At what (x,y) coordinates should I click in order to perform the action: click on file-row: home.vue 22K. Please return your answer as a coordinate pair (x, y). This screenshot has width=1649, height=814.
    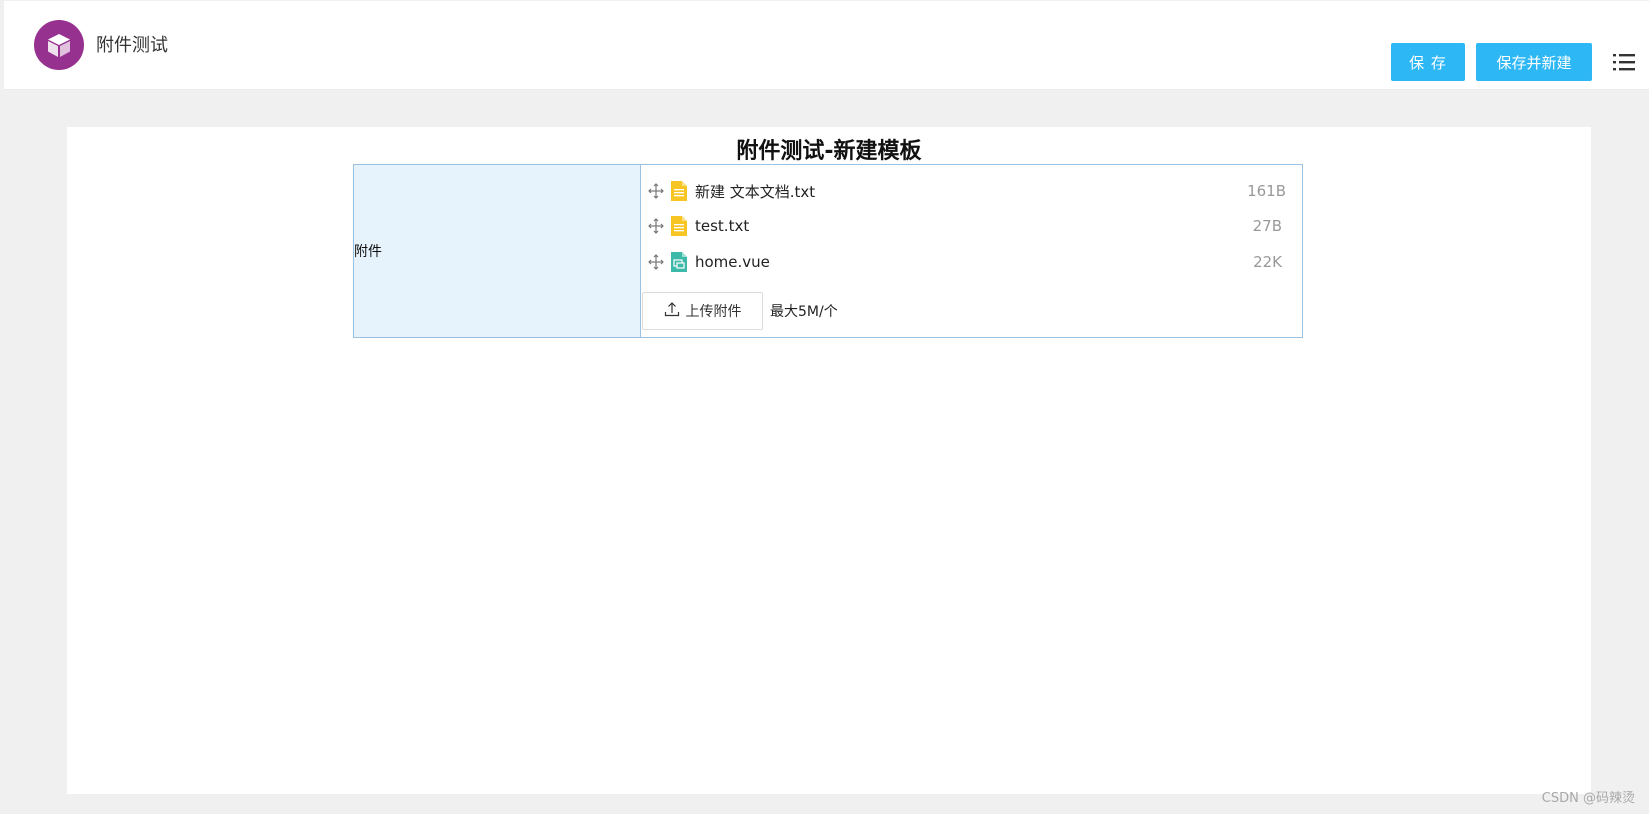
    Looking at the image, I should click on (971, 262).